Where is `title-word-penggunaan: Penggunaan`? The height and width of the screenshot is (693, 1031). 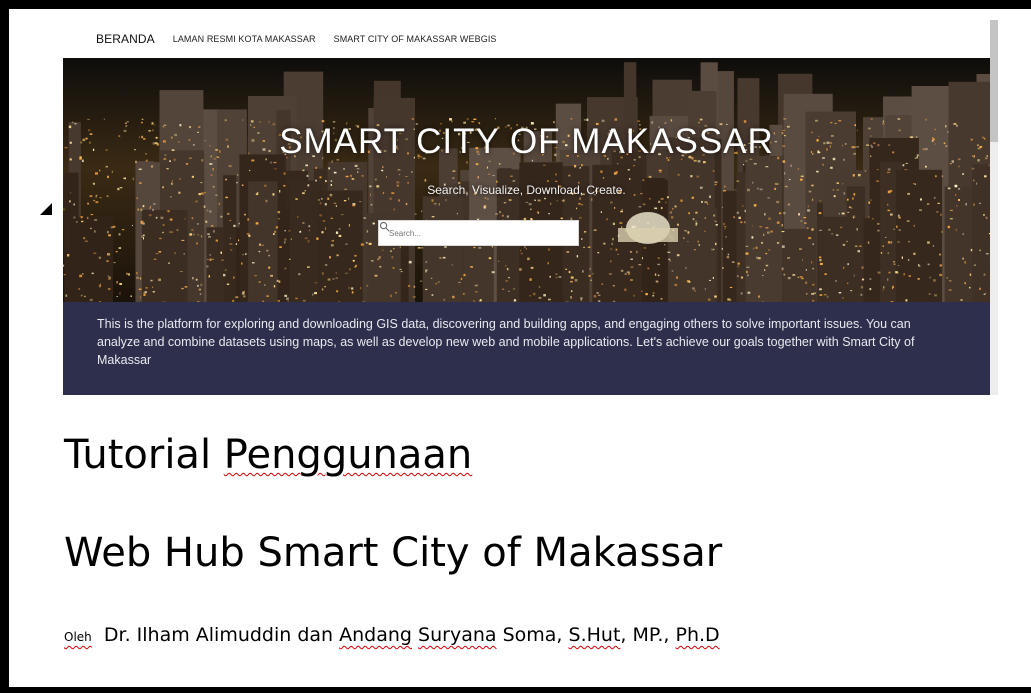 title-word-penggunaan: Penggunaan is located at coordinates (348, 455).